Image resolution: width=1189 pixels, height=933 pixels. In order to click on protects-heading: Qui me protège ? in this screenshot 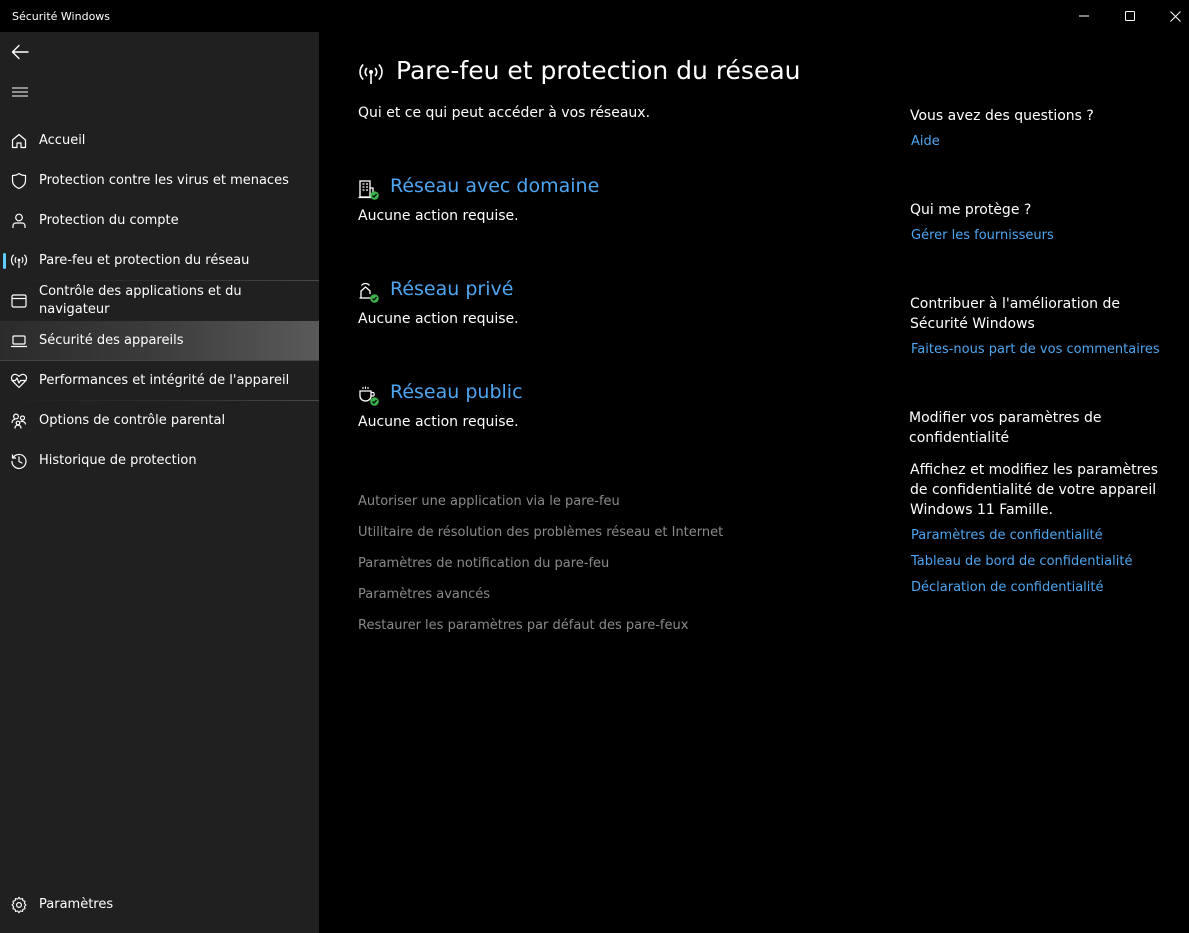, I will do `click(971, 210)`.